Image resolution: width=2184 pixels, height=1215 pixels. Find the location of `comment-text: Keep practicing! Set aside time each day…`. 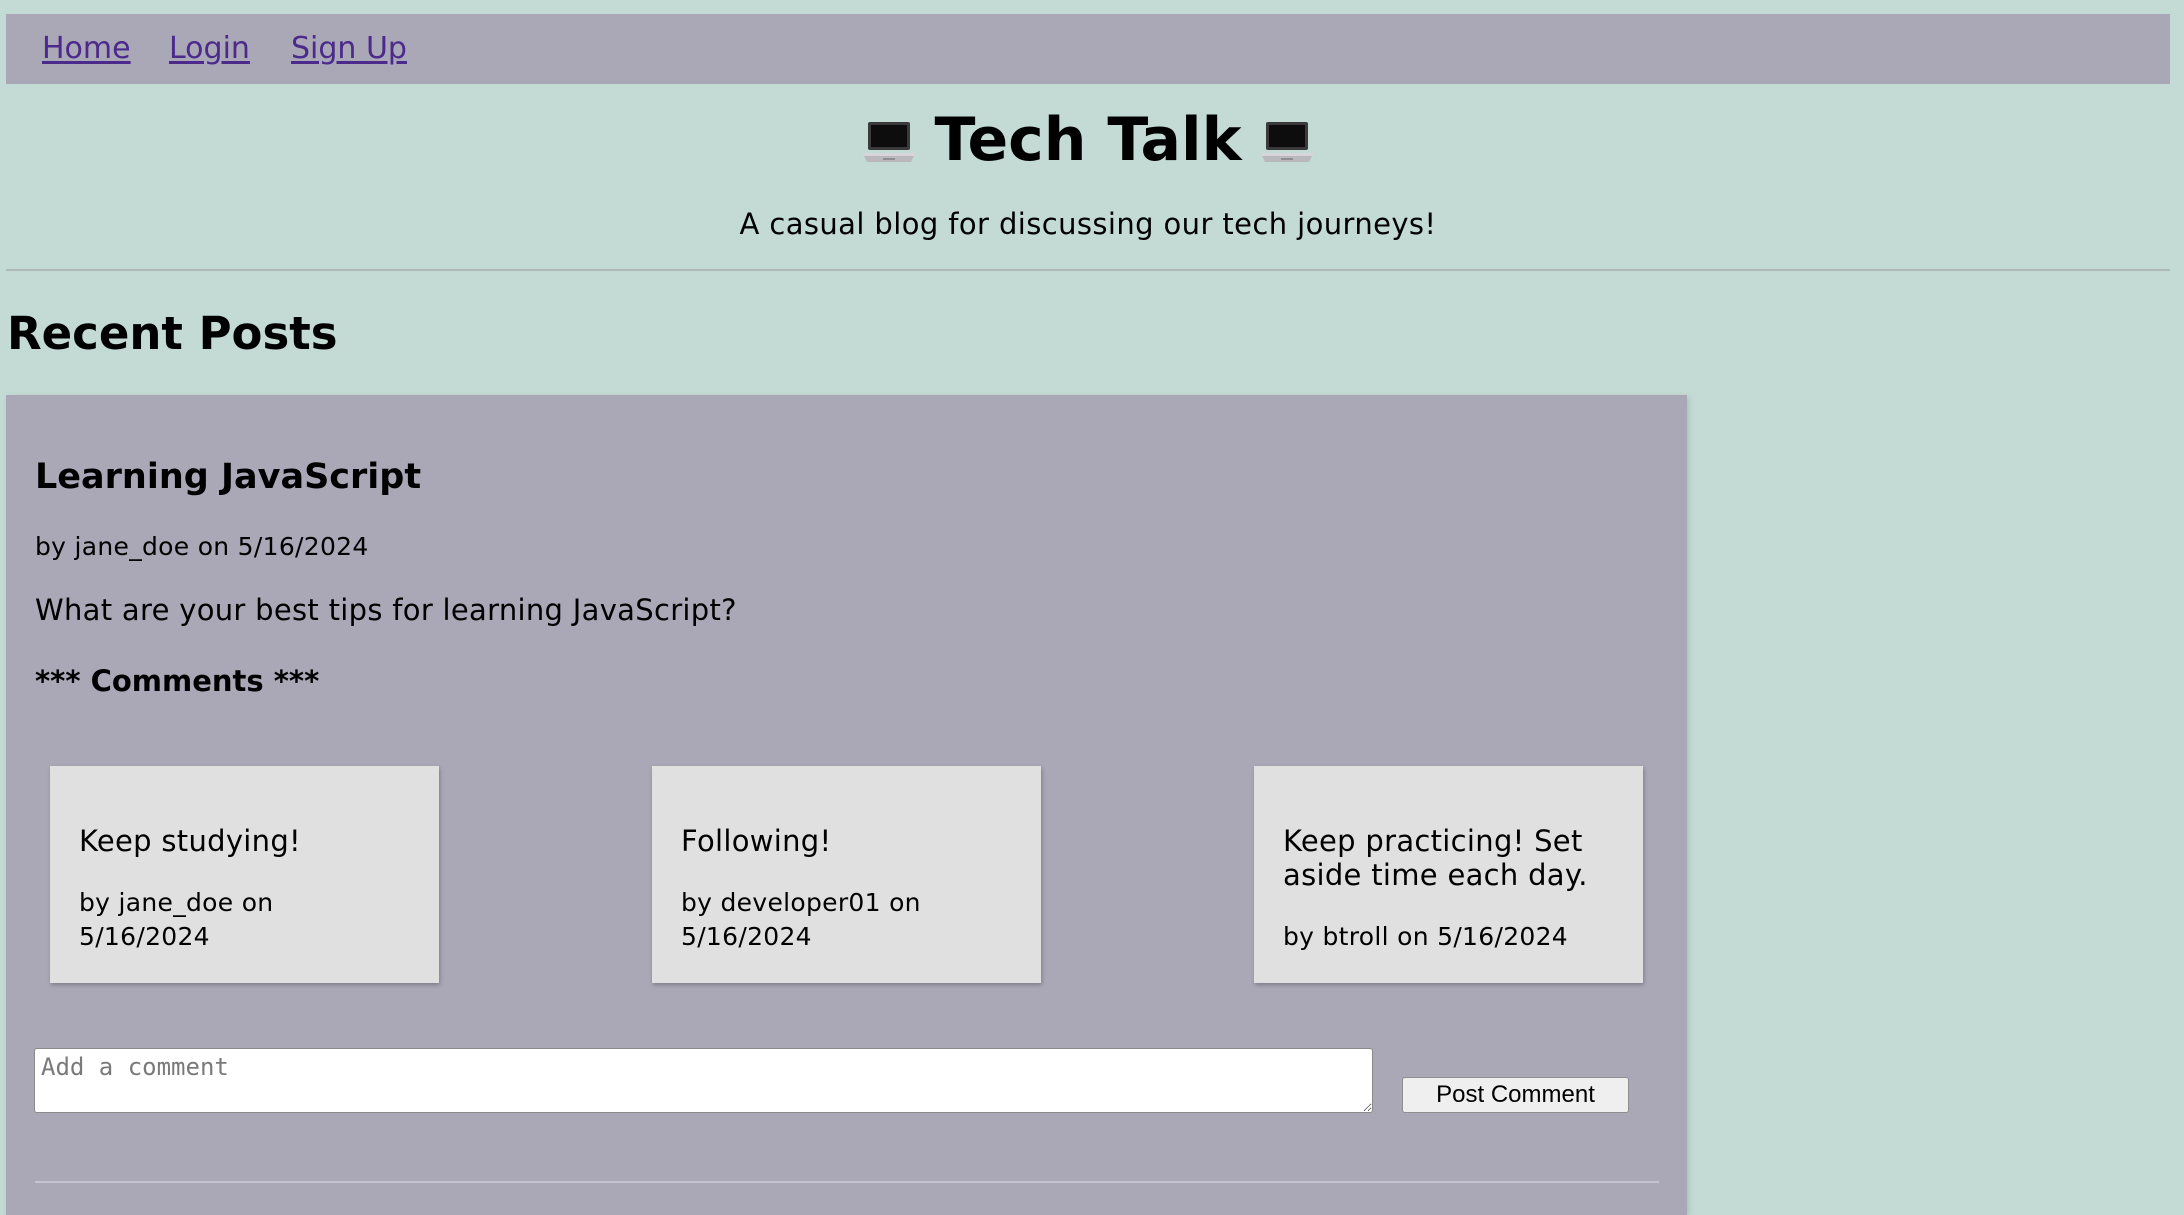

comment-text: Keep practicing! Set aside time each day… is located at coordinates (1435, 858).